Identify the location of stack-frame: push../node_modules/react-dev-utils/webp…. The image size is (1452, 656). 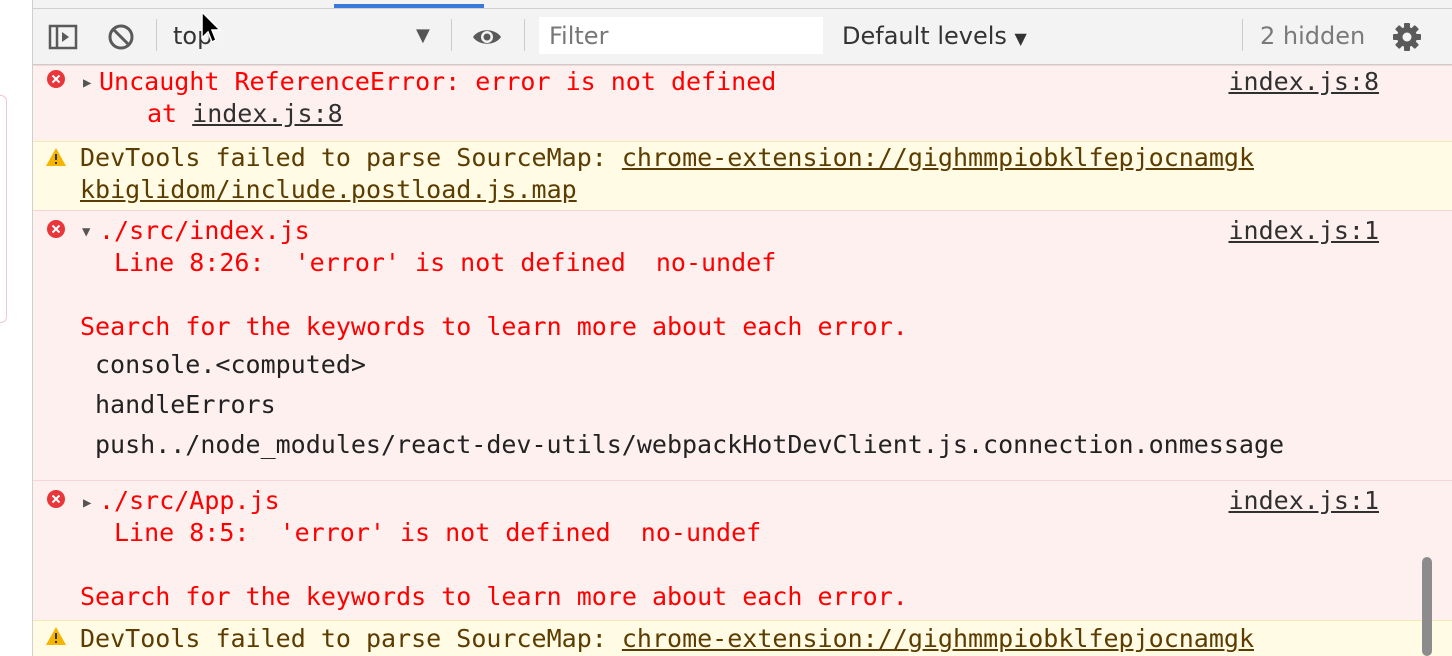
(689, 445).